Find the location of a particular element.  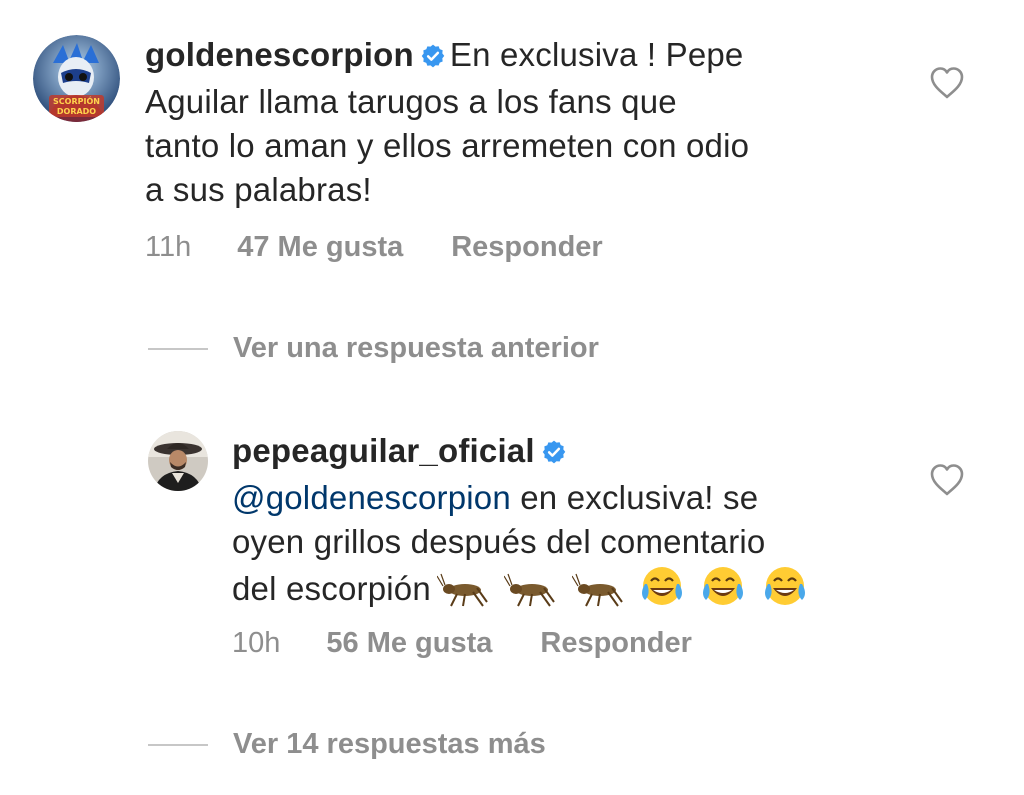

comment-meta: 10h 56 Me gusta Responder is located at coordinates (462, 643).